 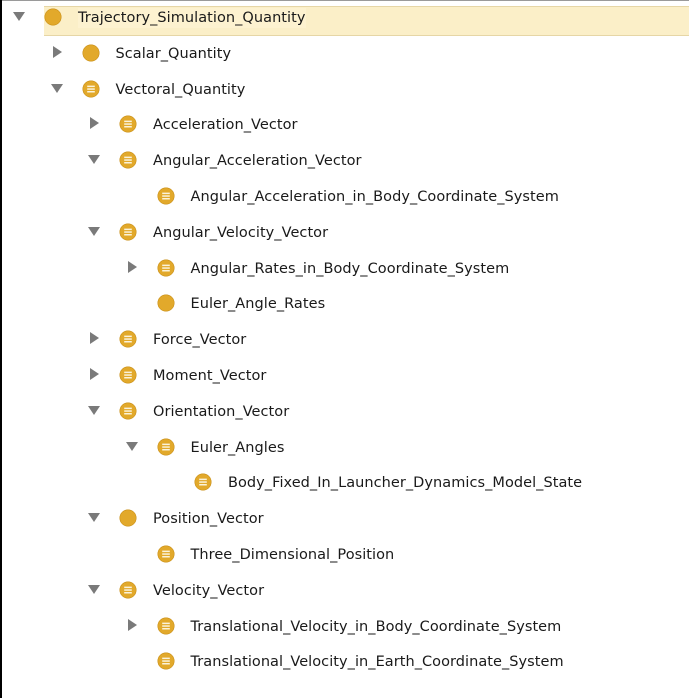 I want to click on tree-node-angular-rates-in-body-coordinate-system: Angular_Rates_in_Body_Coordinate_System, so click(x=344, y=269).